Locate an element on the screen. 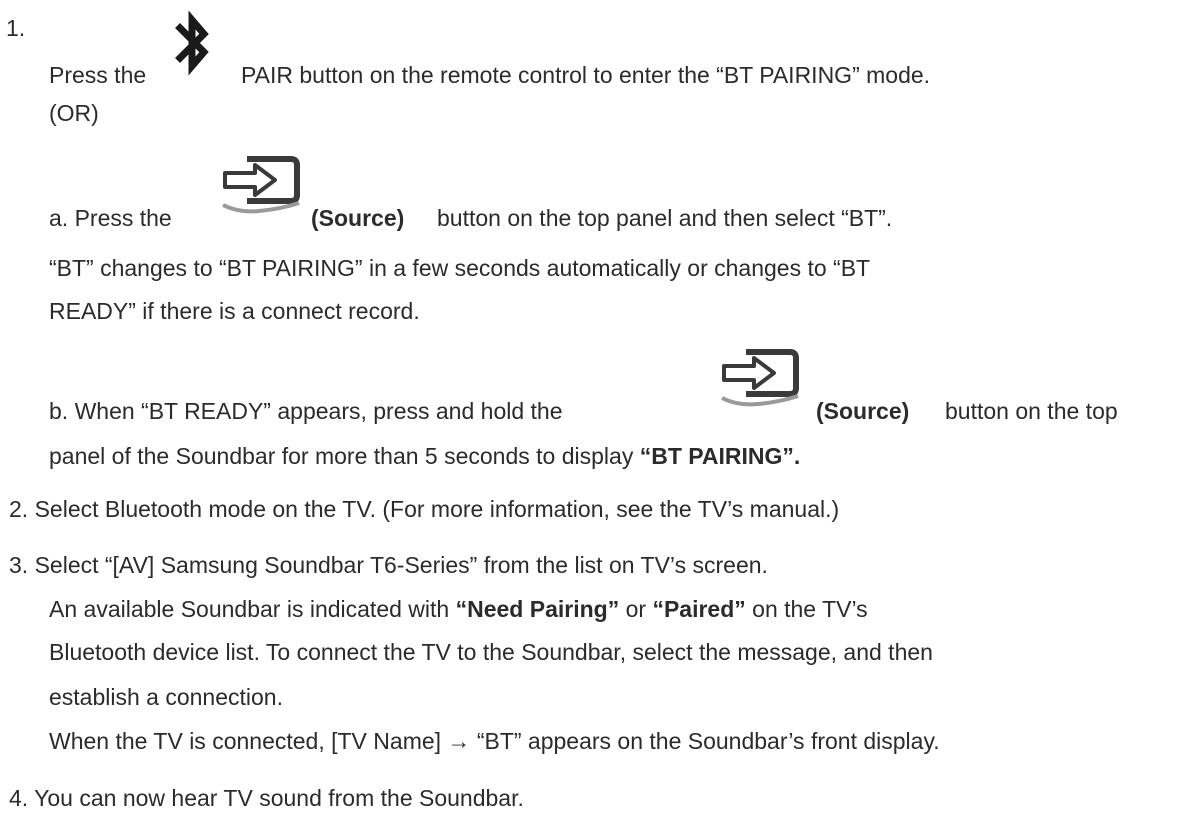 The image size is (1189, 830). step-1-b-bold: (Source) is located at coordinates (862, 411).